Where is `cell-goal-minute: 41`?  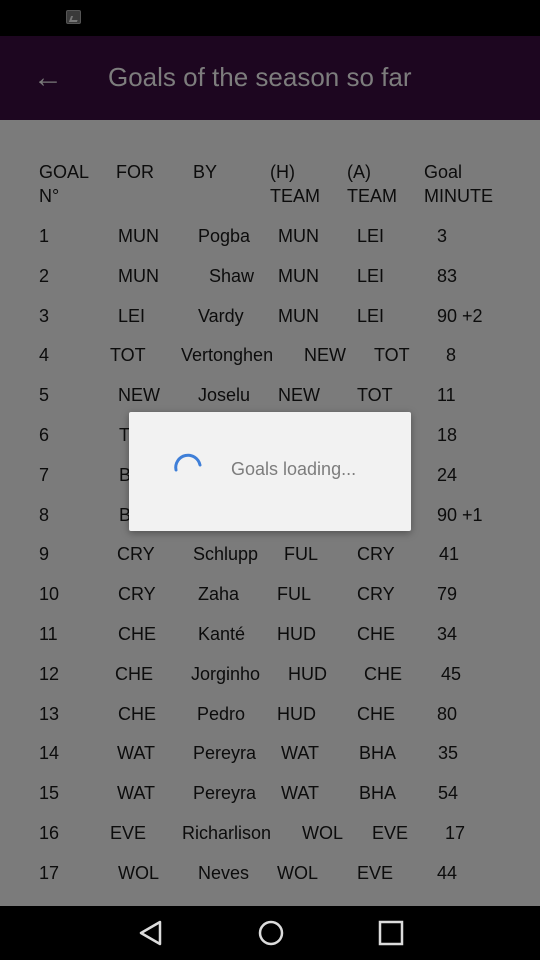
cell-goal-minute: 41 is located at coordinates (449, 554).